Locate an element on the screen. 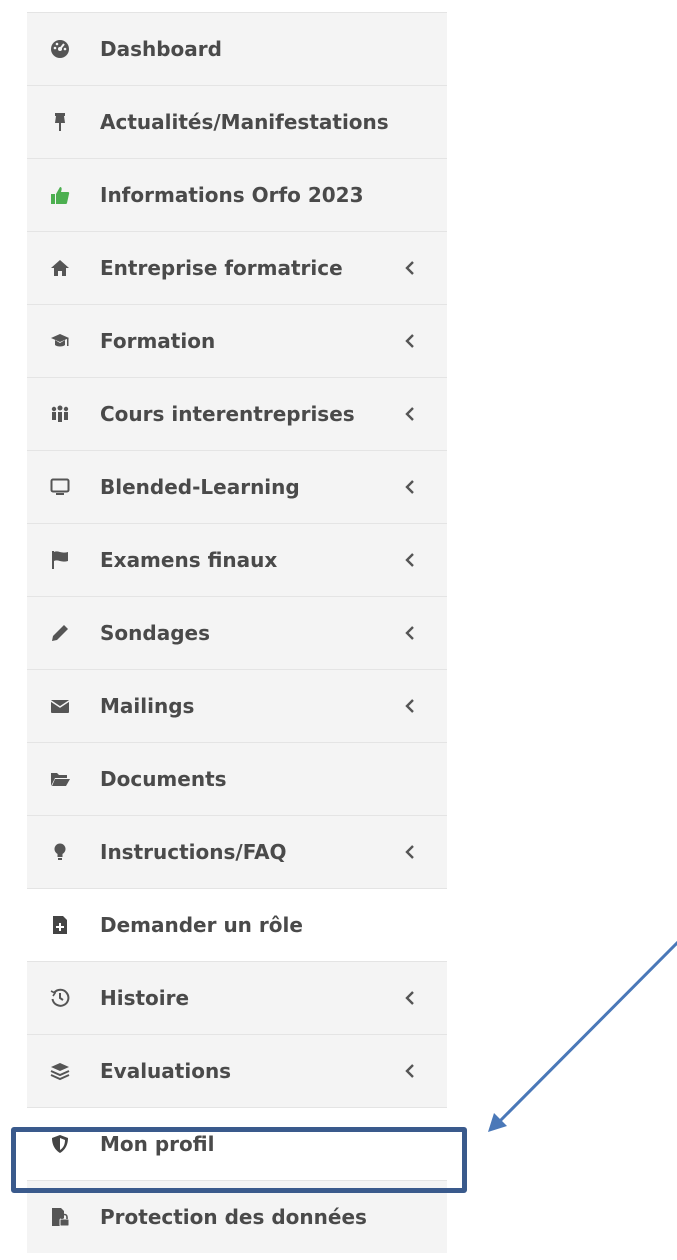 The height and width of the screenshot is (1260, 677). sidebar-item-demander-un-role: Demander un rôle is located at coordinates (237, 924).